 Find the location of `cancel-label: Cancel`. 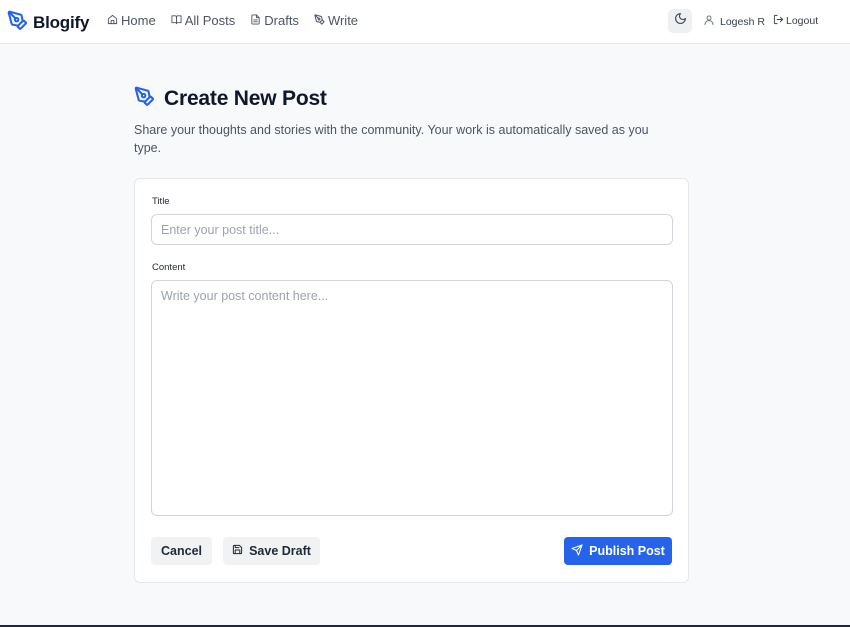

cancel-label: Cancel is located at coordinates (181, 551).